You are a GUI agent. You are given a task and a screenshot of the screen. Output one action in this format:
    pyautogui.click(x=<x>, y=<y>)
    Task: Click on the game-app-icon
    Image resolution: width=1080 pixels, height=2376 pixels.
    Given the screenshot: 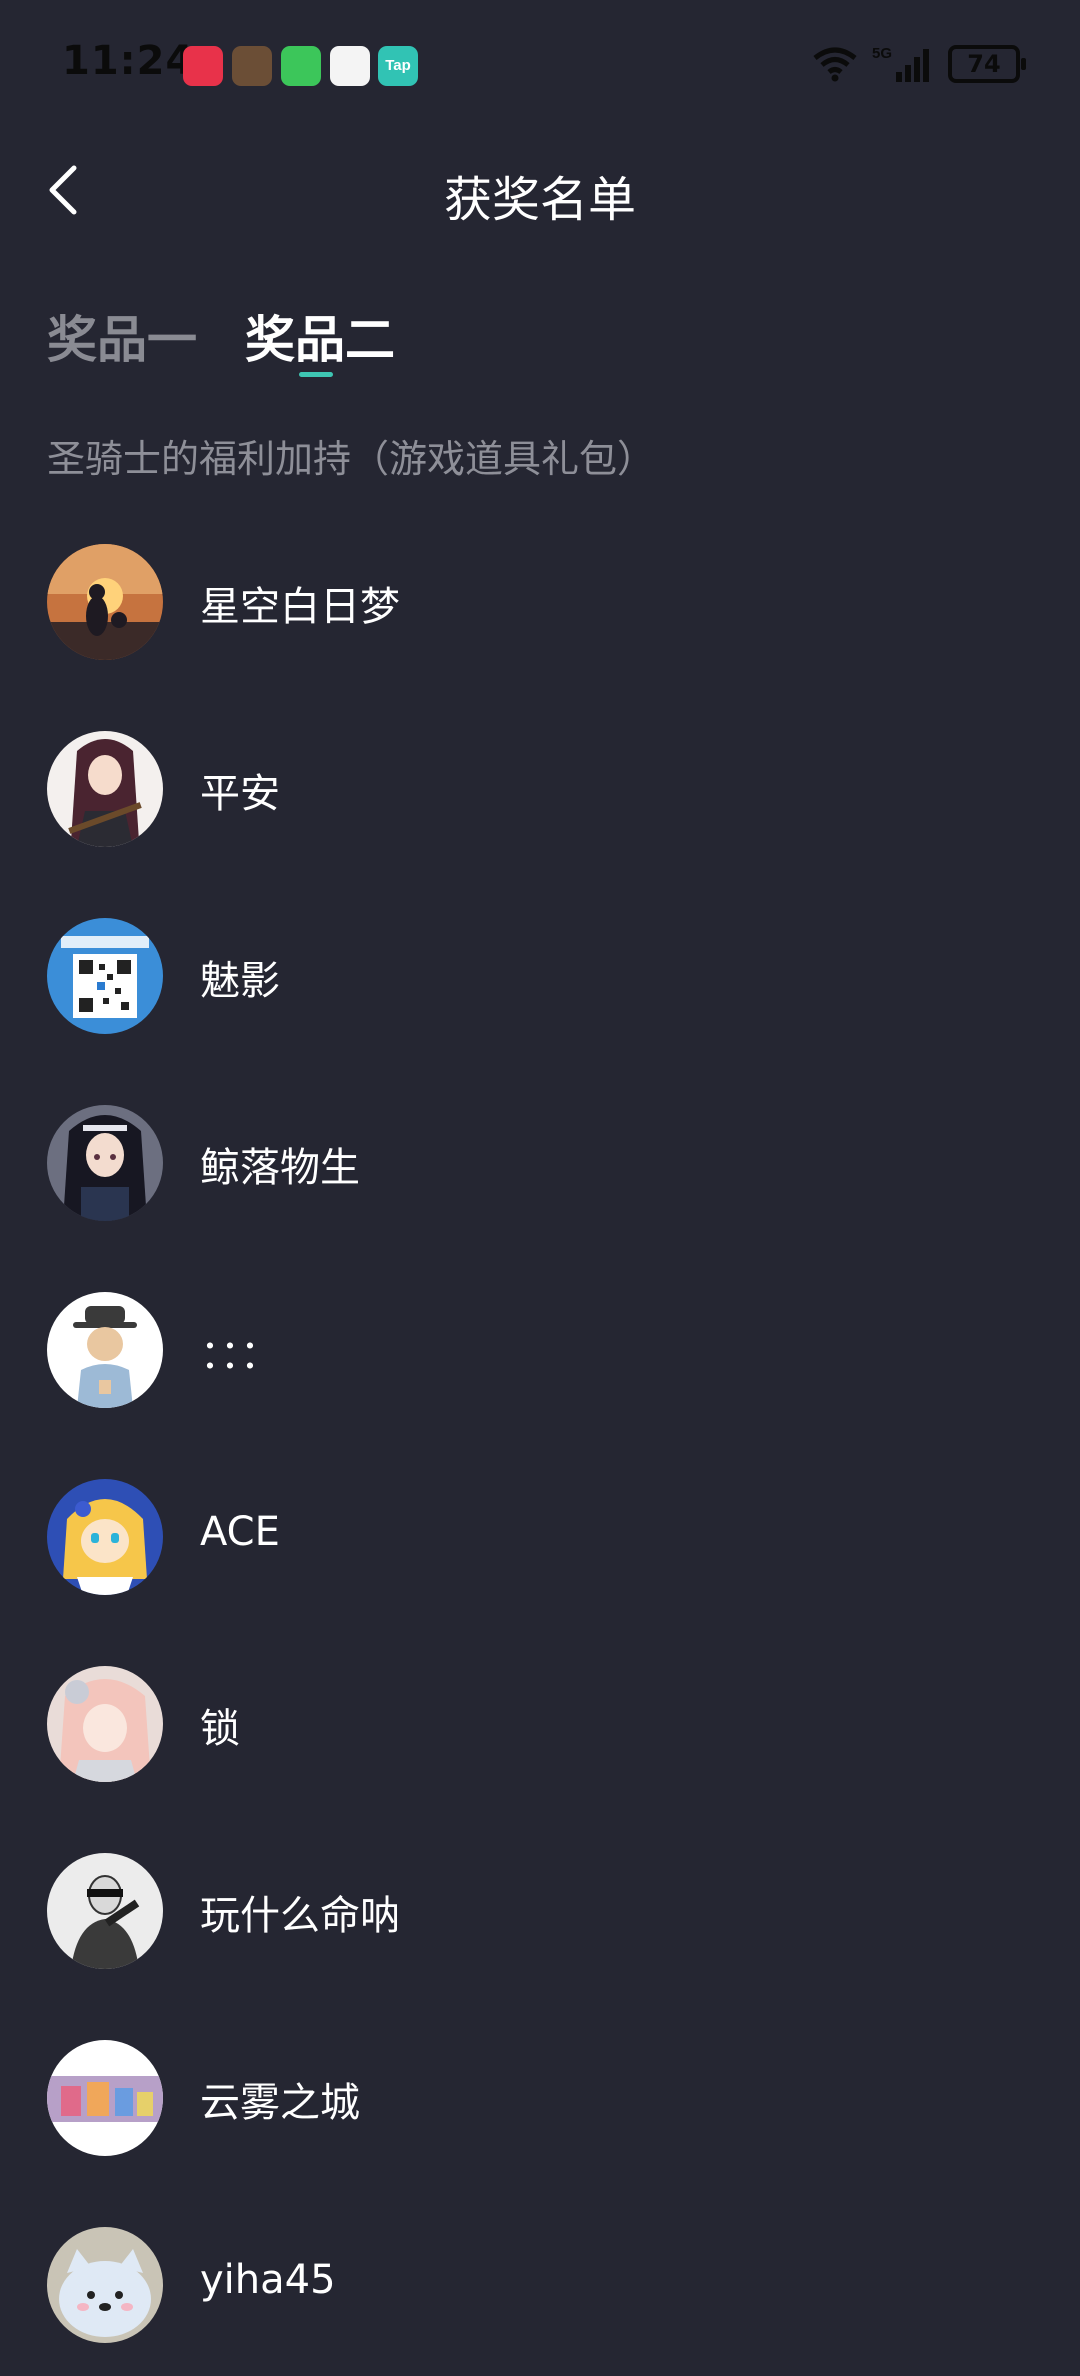 What is the action you would take?
    pyautogui.click(x=252, y=66)
    